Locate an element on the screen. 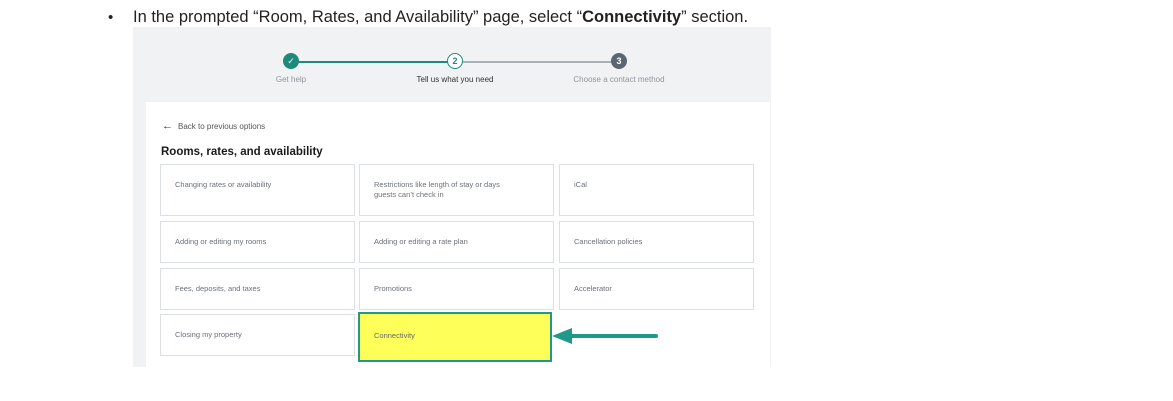 This screenshot has height=401, width=1173. instruction-suffix: ” section. is located at coordinates (715, 16).